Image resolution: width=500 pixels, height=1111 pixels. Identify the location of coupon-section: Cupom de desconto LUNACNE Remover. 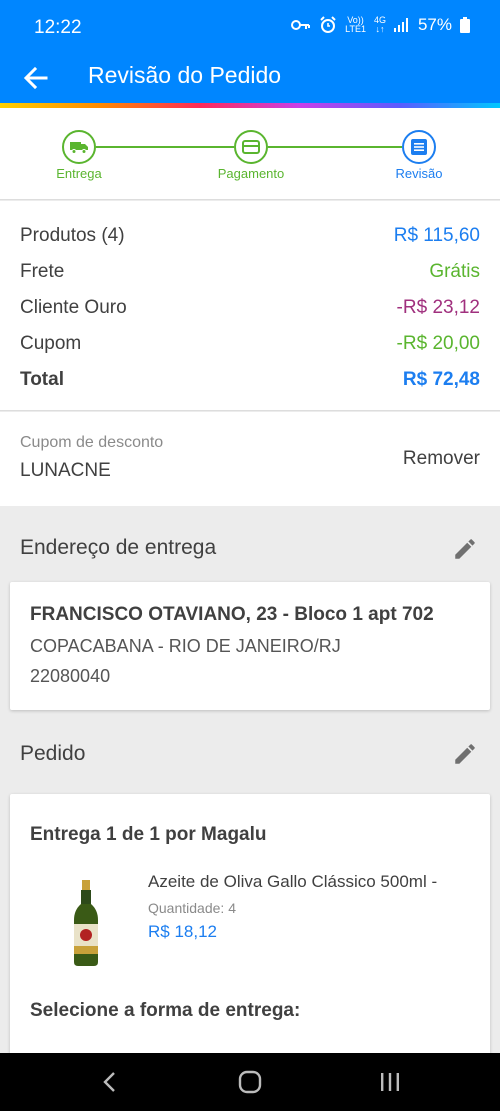
(250, 459).